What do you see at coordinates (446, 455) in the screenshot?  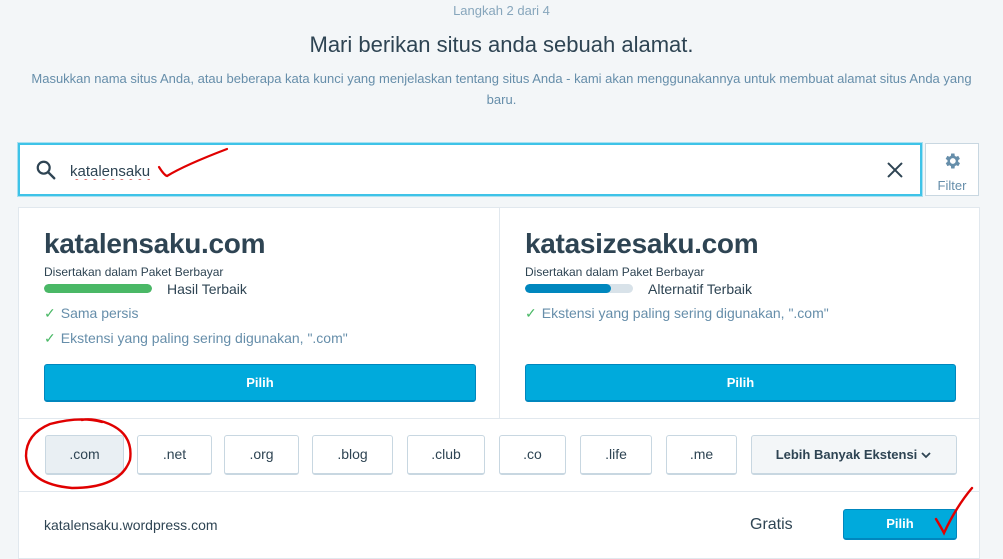 I see `tld-button-club: .club` at bounding box center [446, 455].